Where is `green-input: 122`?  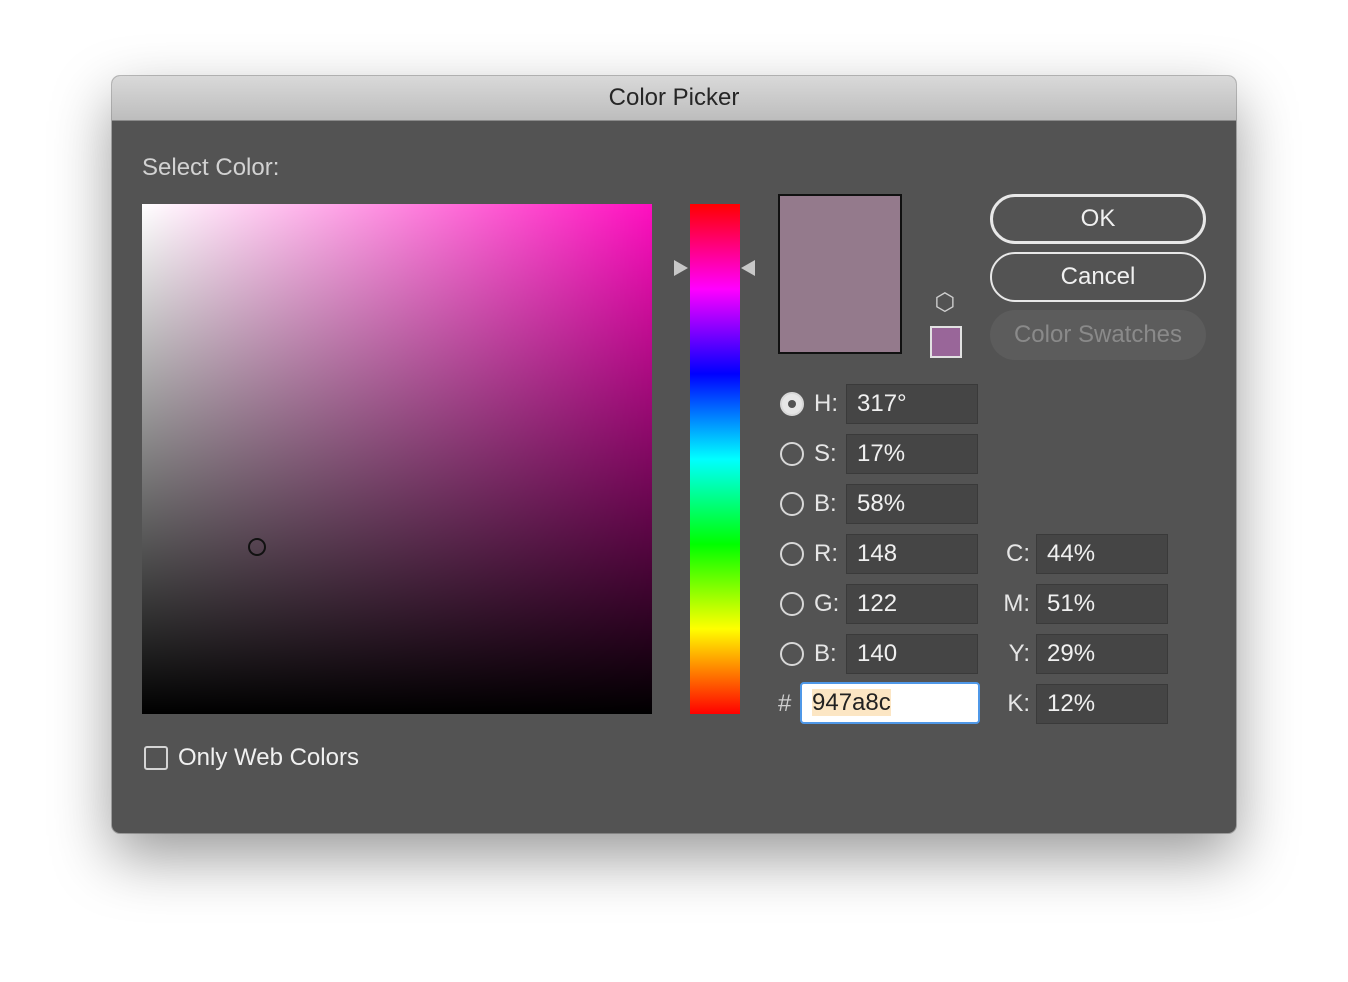 green-input: 122 is located at coordinates (912, 604).